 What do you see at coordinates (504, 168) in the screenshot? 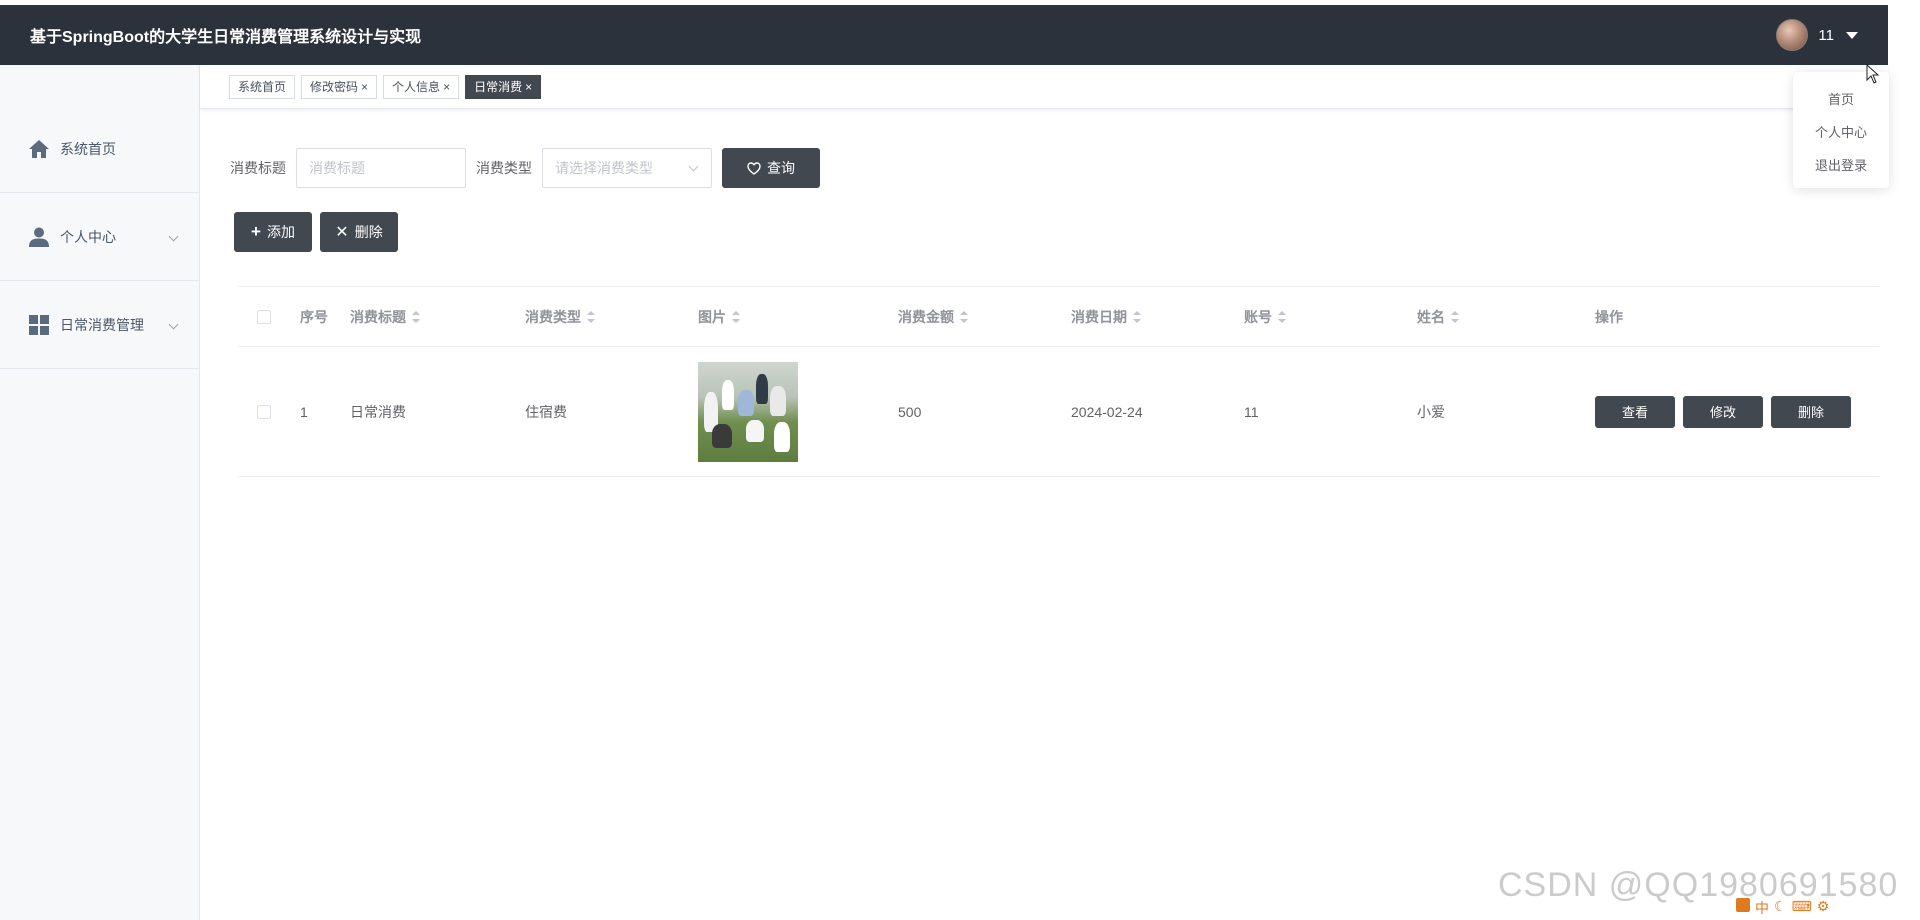
I see `type-label: 消费类型` at bounding box center [504, 168].